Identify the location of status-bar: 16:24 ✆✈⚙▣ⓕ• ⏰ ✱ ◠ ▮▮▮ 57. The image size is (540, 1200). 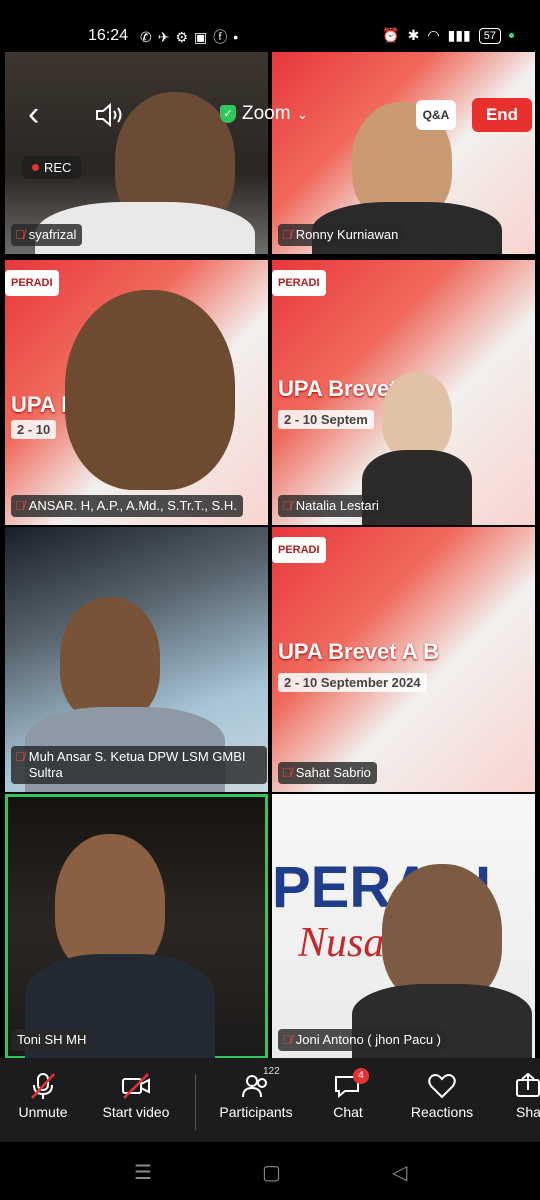
(270, 26).